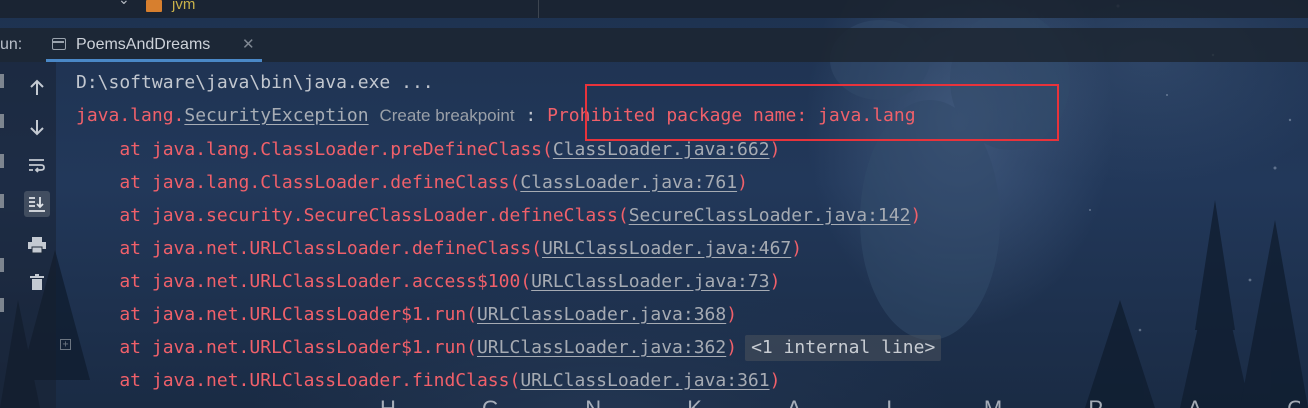 The height and width of the screenshot is (408, 1308). Describe the element at coordinates (154, 60) in the screenshot. I see `active-tab-indicator` at that location.